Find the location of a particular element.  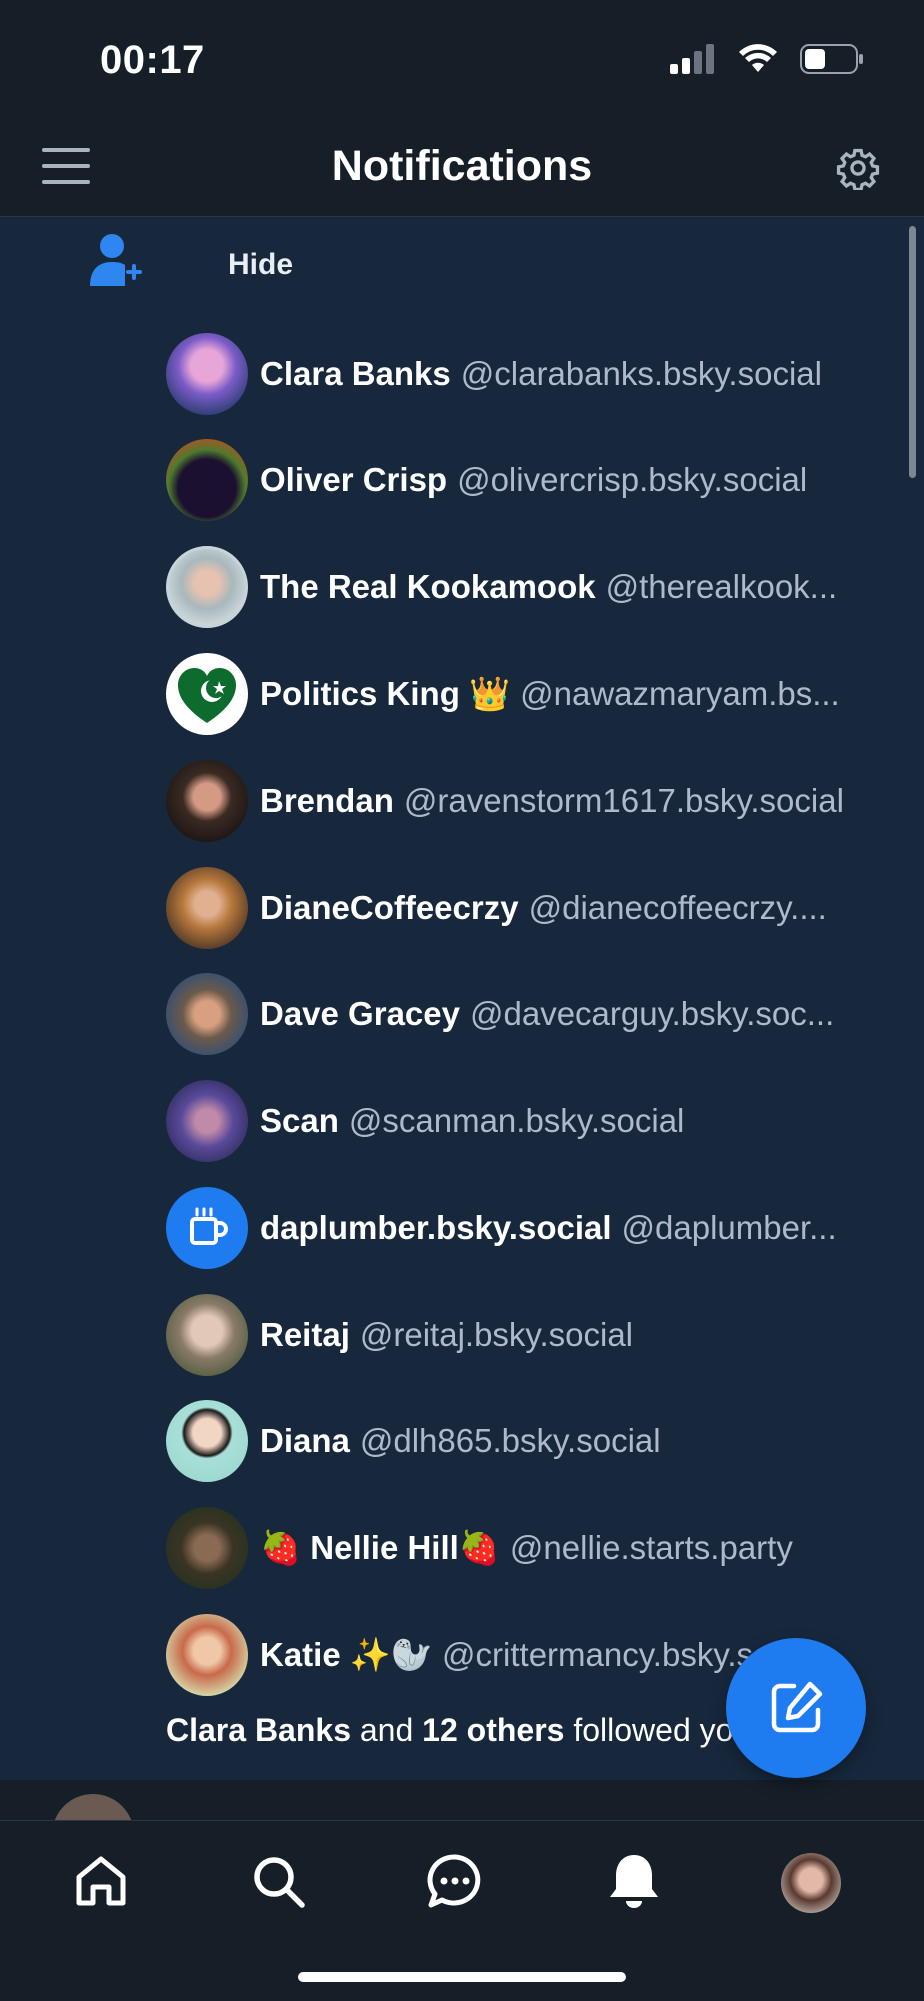

user-name: Oliver Crisp is located at coordinates (354, 479).